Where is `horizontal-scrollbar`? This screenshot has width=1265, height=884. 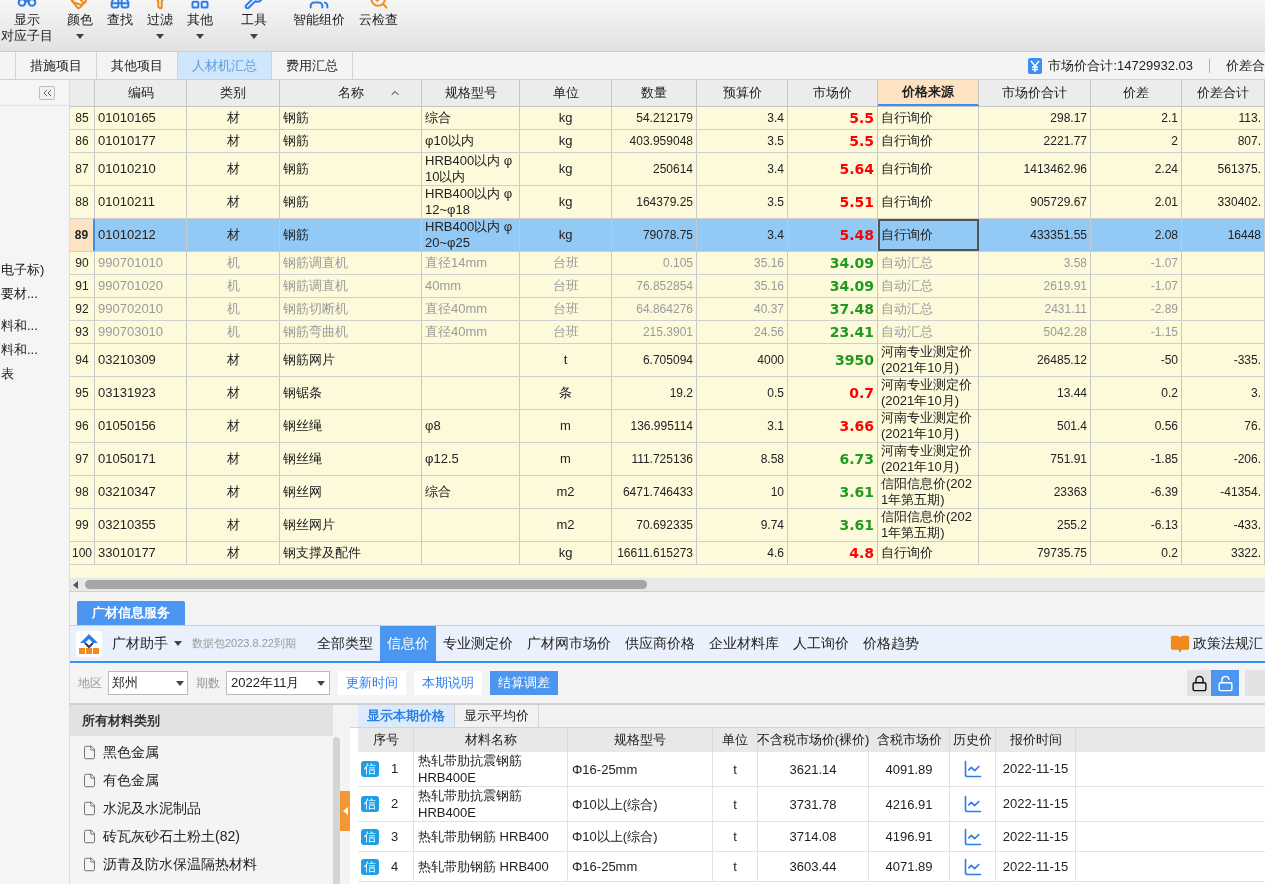
horizontal-scrollbar is located at coordinates (667, 585).